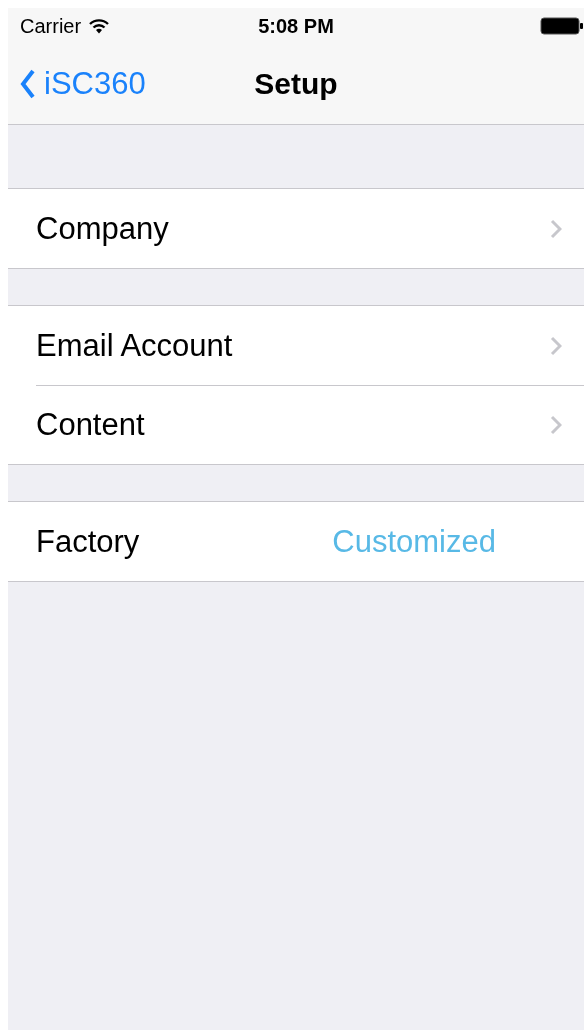  What do you see at coordinates (51, 26) in the screenshot?
I see `carrier-label: Carrier` at bounding box center [51, 26].